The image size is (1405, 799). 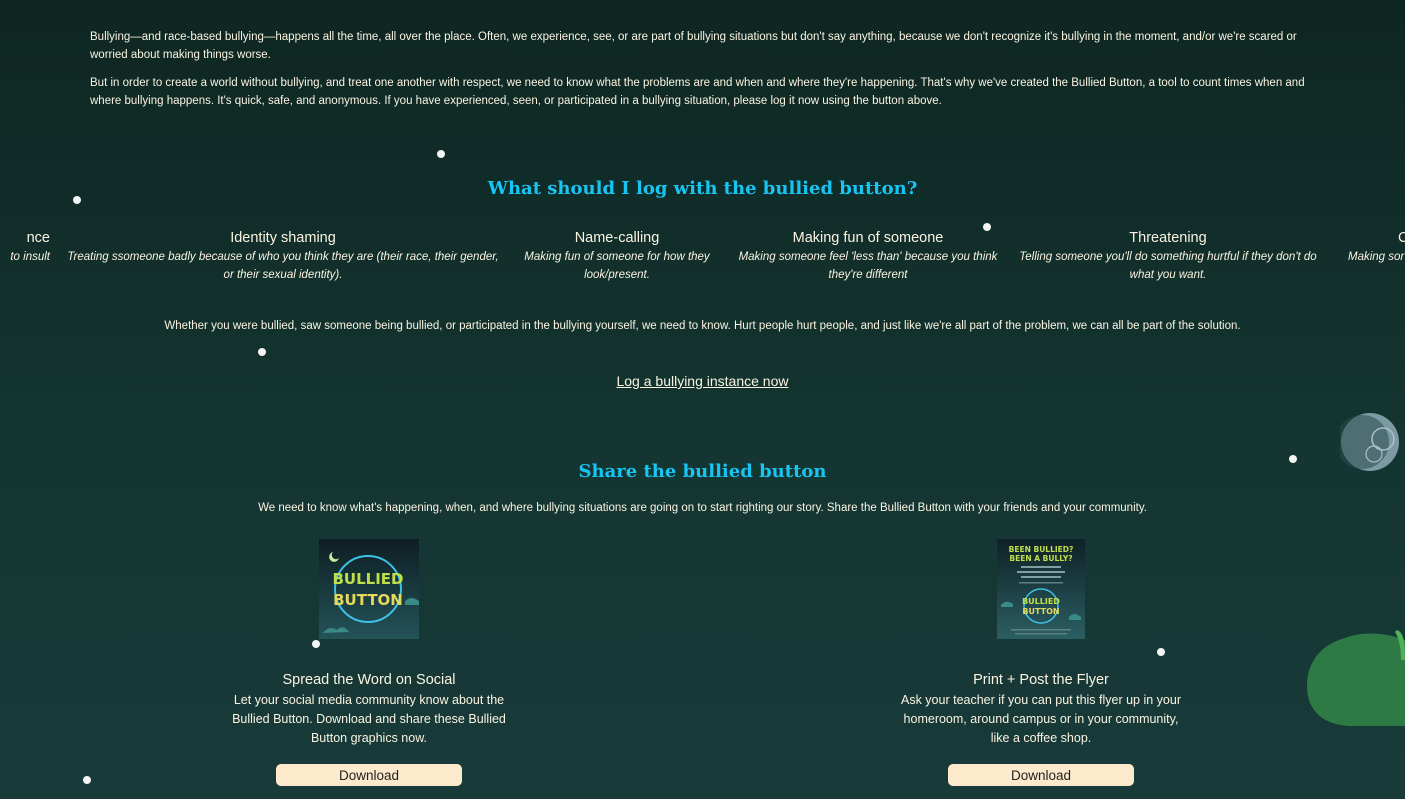 I want to click on download-graphics-button: Download, so click(x=369, y=775).